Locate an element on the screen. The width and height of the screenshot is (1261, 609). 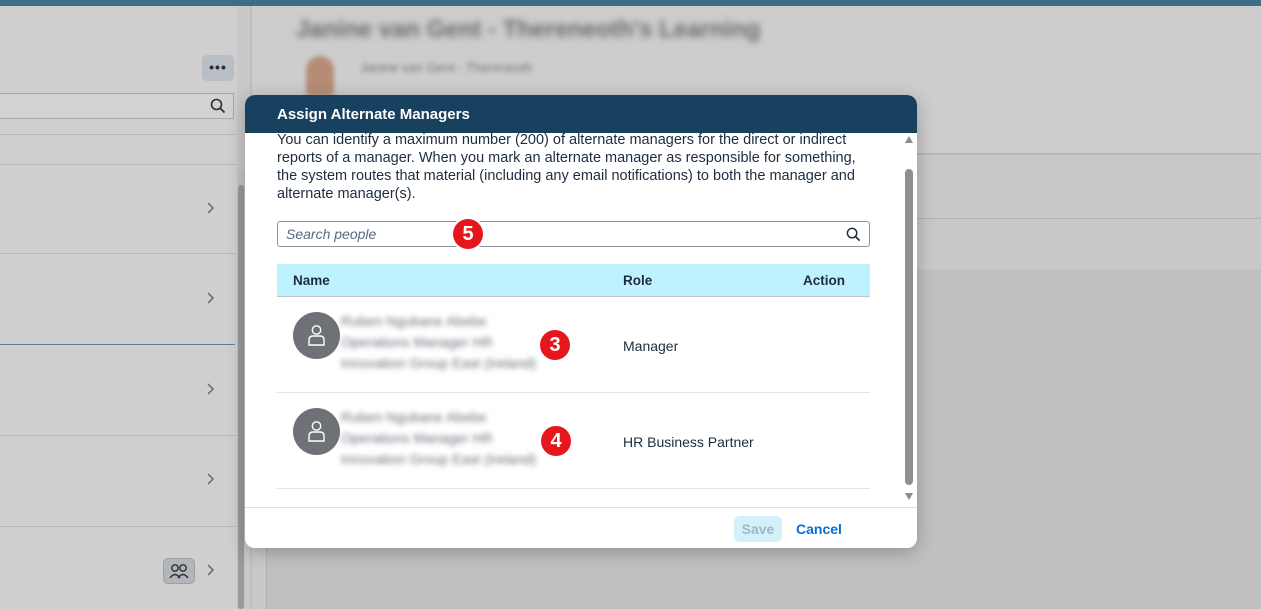
role-cell: Manager is located at coordinates (651, 346).